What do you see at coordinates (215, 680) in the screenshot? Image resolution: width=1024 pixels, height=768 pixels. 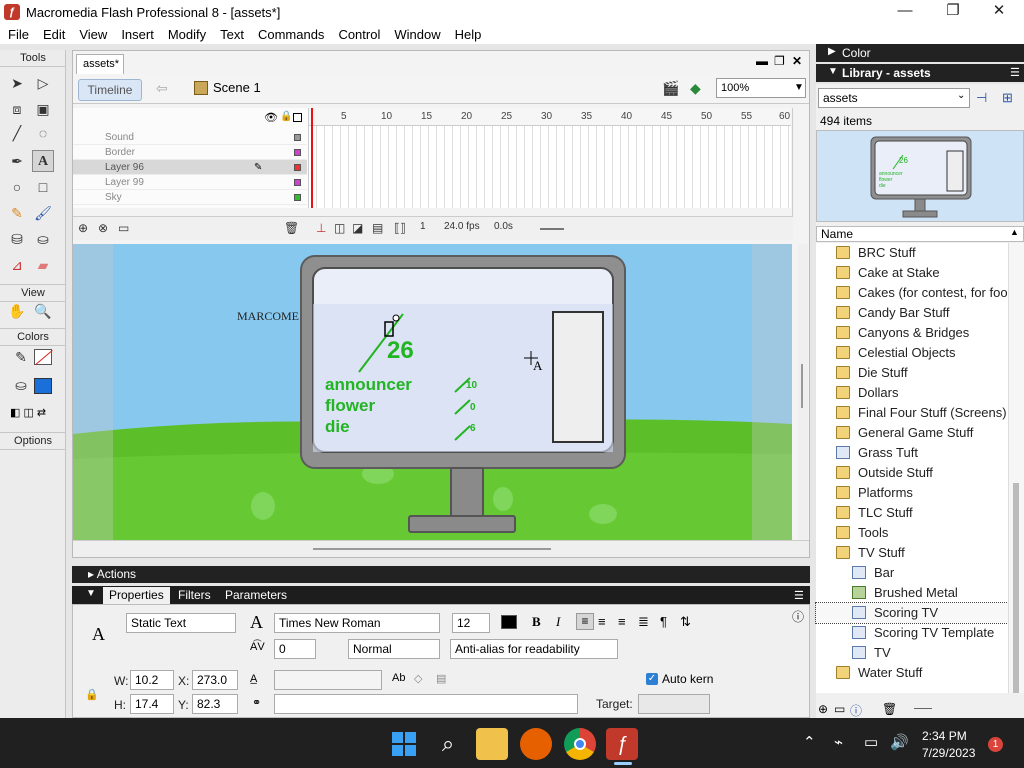 I see `x-field: 273.0` at bounding box center [215, 680].